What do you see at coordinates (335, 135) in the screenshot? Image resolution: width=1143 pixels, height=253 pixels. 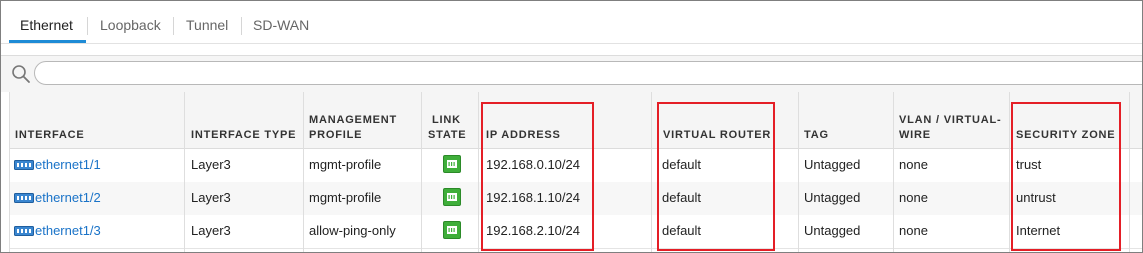 I see `column-header-management-profile-line2: PROFILE` at bounding box center [335, 135].